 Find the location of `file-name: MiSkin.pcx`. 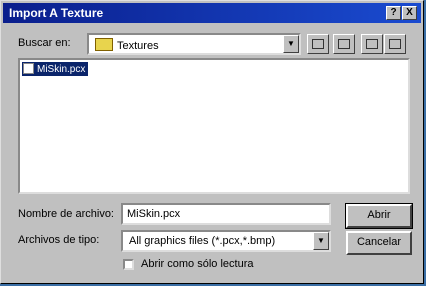

file-name: MiSkin.pcx is located at coordinates (61, 69).